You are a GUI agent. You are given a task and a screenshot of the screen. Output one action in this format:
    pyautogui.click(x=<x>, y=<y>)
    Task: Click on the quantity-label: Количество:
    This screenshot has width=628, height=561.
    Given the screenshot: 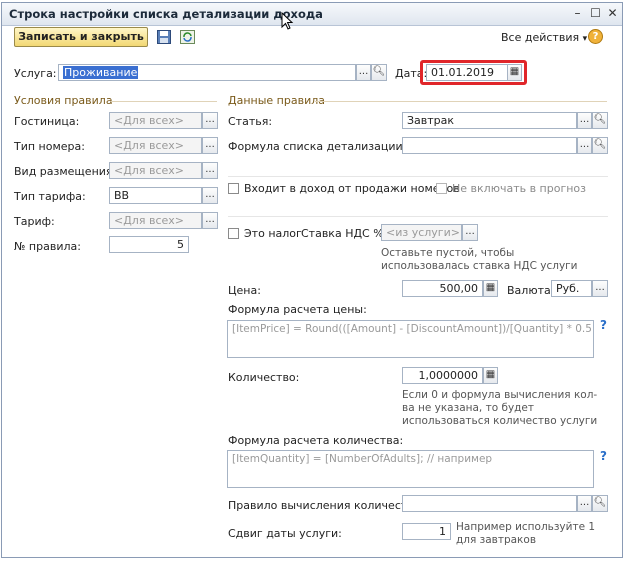 What is the action you would take?
    pyautogui.click(x=264, y=377)
    